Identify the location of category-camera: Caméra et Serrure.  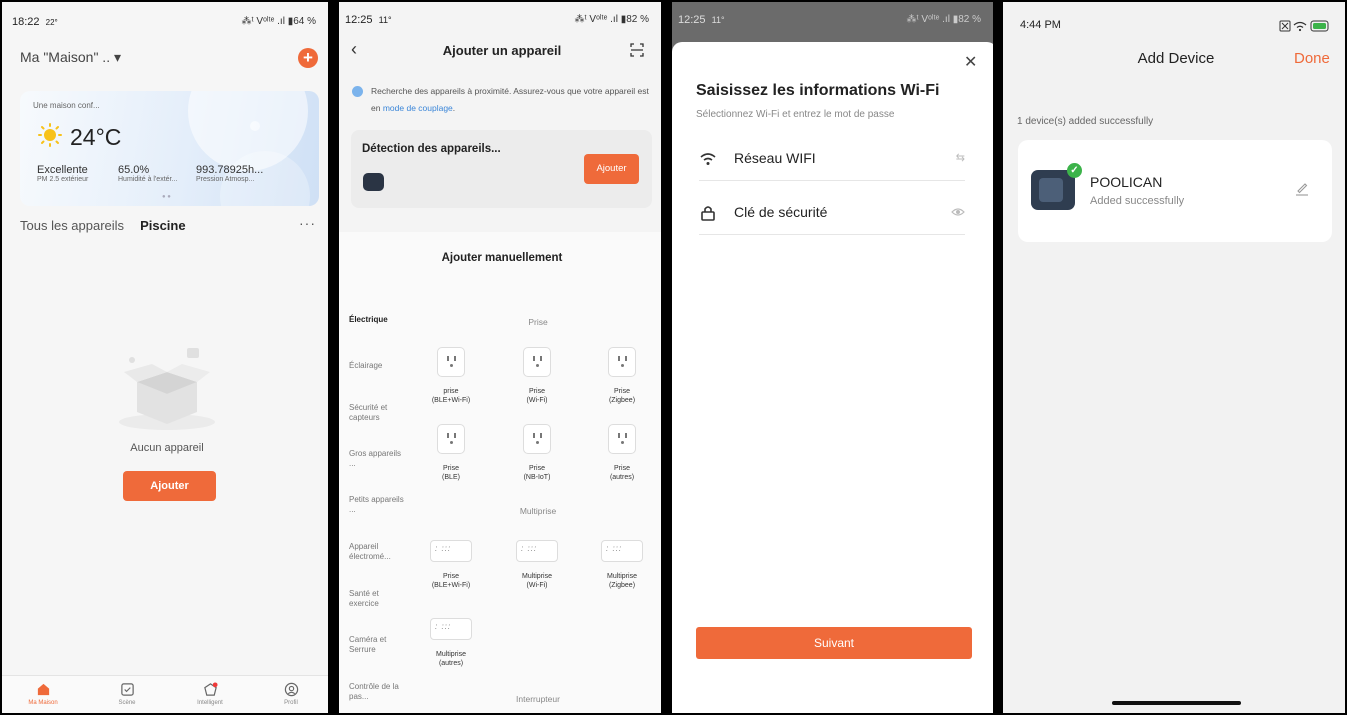
(376, 645).